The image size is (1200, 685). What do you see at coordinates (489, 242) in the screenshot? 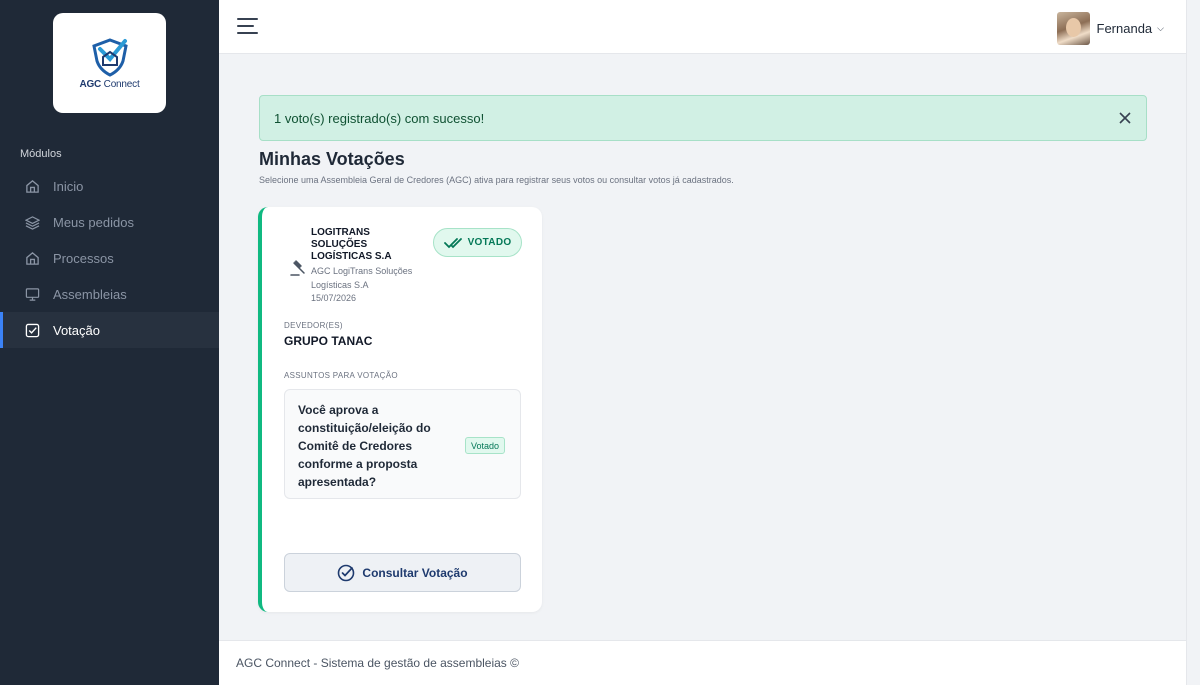
I see `status-badge-label: VOTADO` at bounding box center [489, 242].